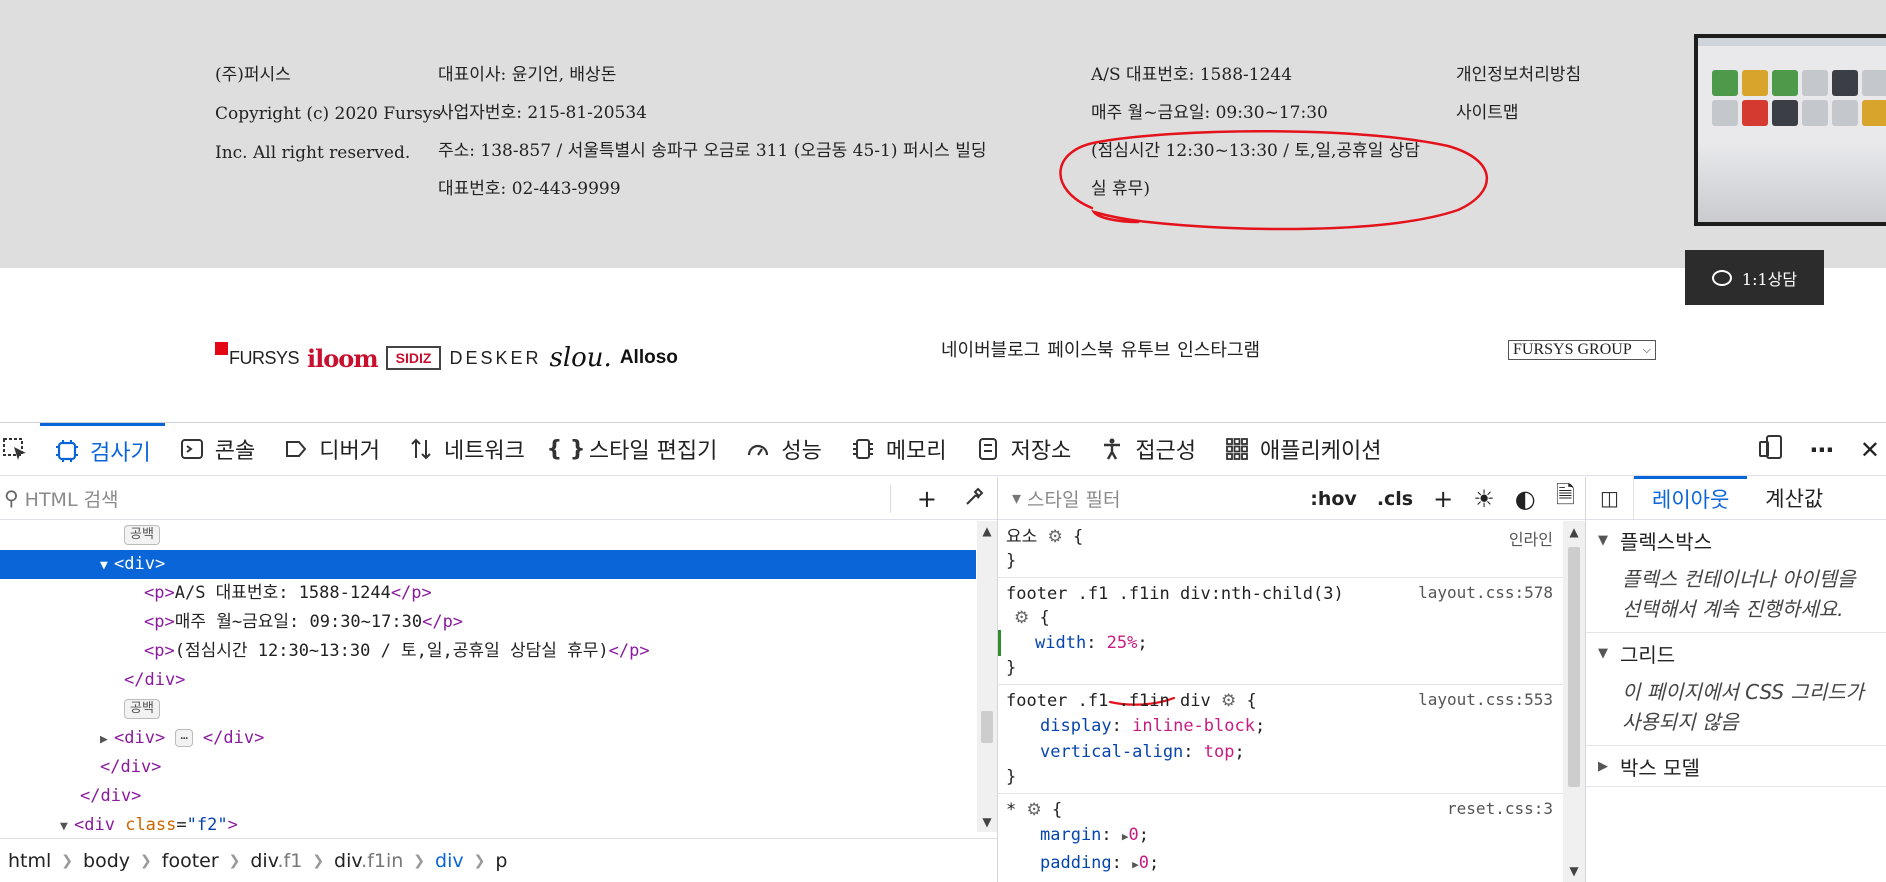 Image resolution: width=1886 pixels, height=882 pixels. Describe the element at coordinates (1146, 349) in the screenshot. I see `youtube-link: 유투브` at that location.